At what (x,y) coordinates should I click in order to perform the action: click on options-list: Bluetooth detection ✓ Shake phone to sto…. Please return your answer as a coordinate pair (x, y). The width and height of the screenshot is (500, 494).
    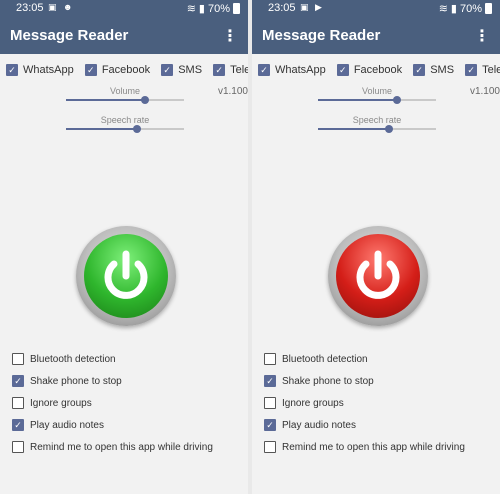
    Looking at the image, I should click on (112, 403).